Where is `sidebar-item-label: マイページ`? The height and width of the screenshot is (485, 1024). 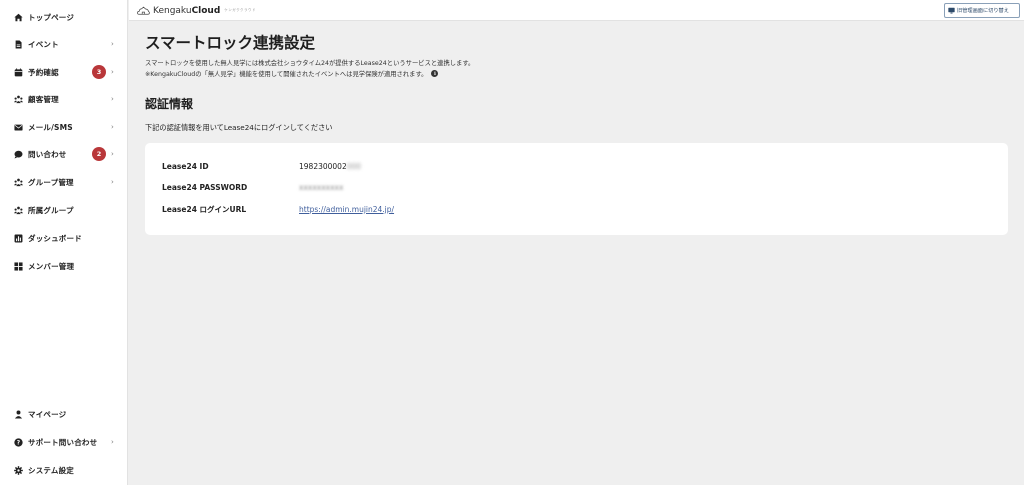
sidebar-item-label: マイページ is located at coordinates (47, 414).